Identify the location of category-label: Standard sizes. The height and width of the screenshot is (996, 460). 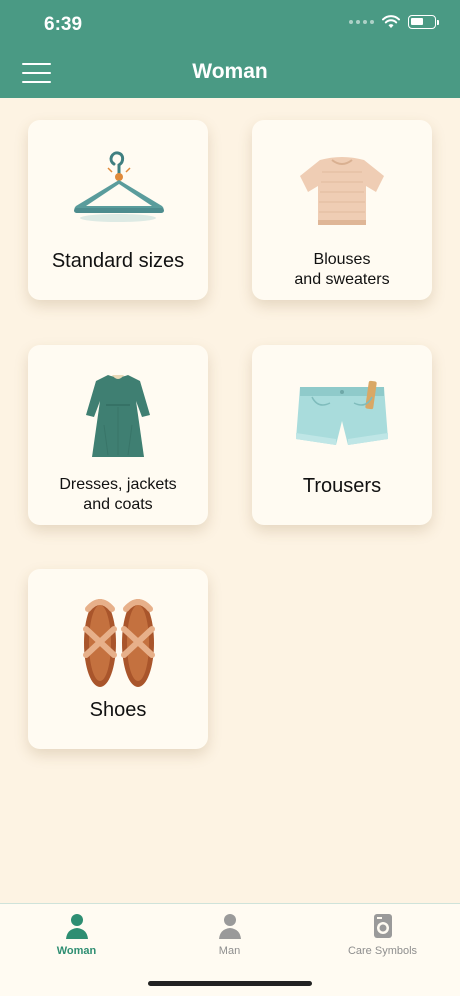
(118, 261).